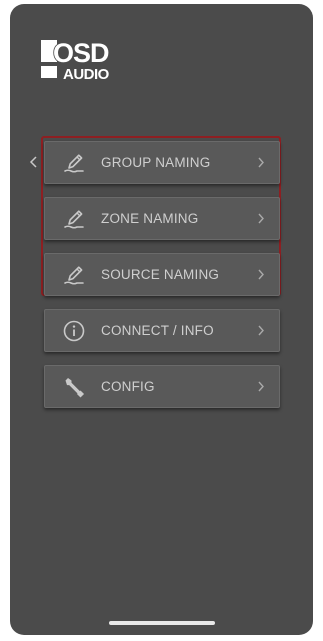 The height and width of the screenshot is (641, 323). Describe the element at coordinates (128, 386) in the screenshot. I see `config-label: CONFIG` at that location.